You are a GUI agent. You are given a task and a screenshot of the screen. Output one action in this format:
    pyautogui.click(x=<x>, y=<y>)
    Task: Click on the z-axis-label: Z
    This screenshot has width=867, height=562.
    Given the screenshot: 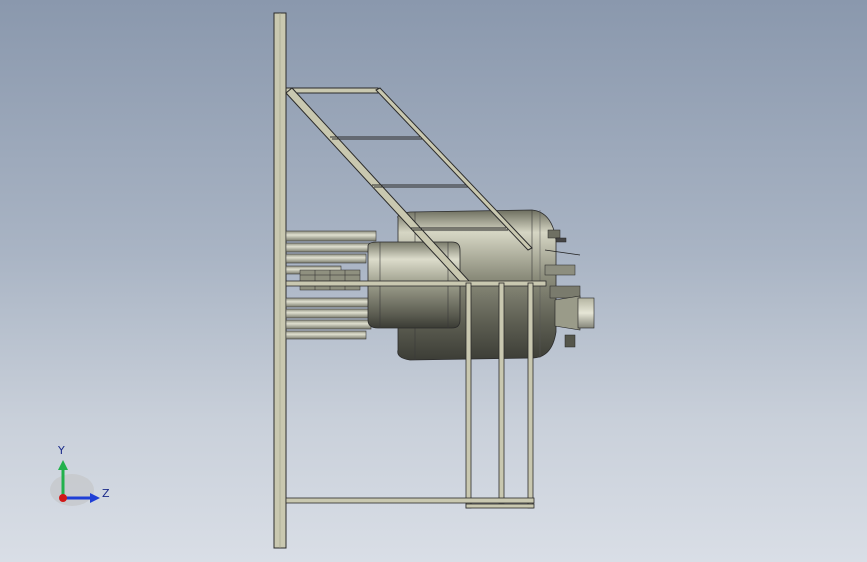 What is the action you would take?
    pyautogui.click(x=106, y=493)
    